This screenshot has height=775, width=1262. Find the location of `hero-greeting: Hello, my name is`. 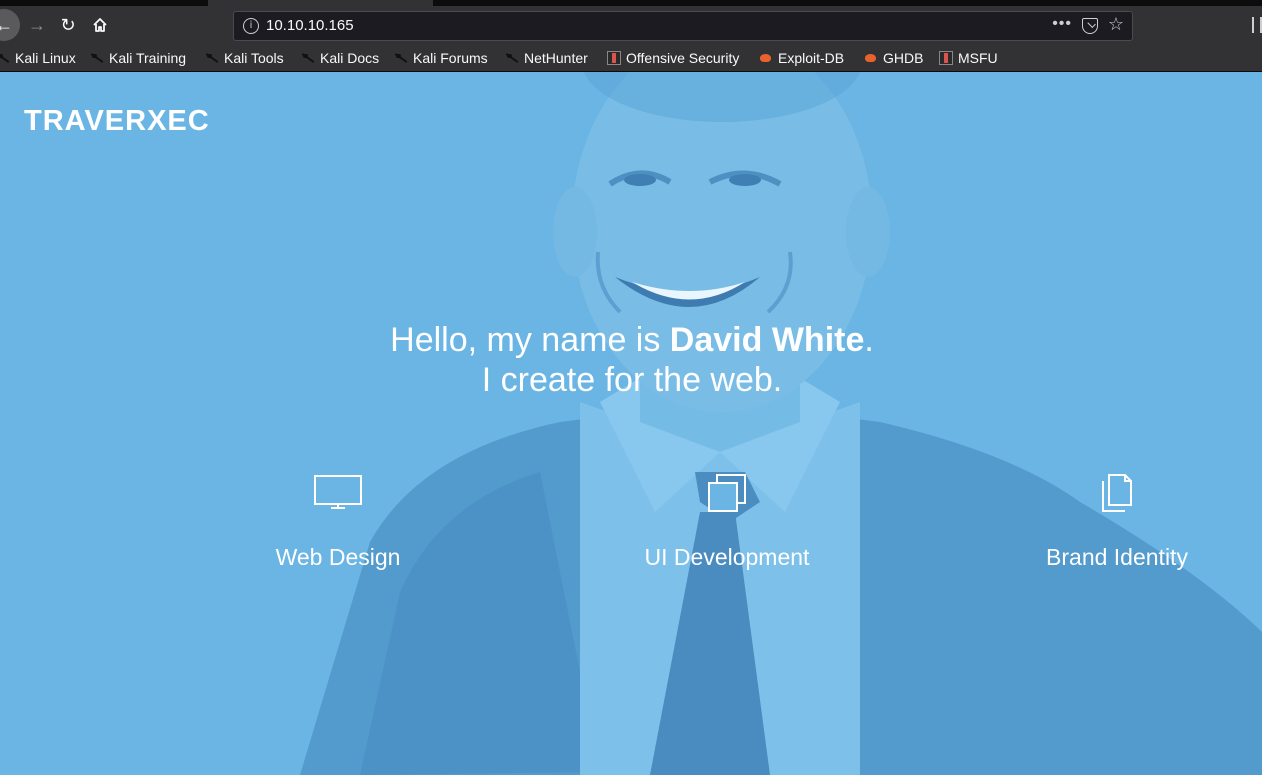

hero-greeting: Hello, my name is is located at coordinates (530, 340).